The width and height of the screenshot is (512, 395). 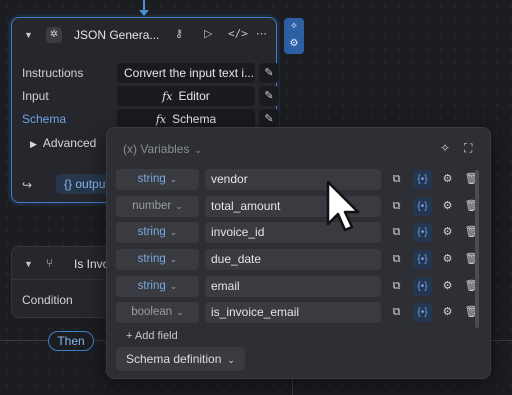 I want to click on schema-field: fx Schema, so click(x=186, y=119).